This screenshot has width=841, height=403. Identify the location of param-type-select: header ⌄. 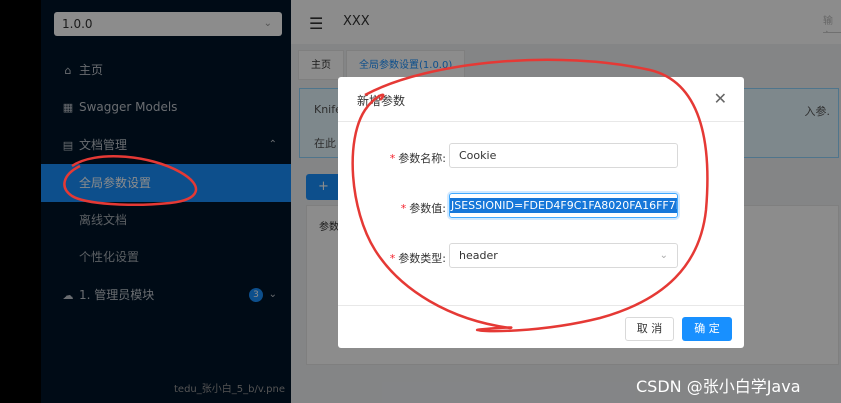
(563, 255).